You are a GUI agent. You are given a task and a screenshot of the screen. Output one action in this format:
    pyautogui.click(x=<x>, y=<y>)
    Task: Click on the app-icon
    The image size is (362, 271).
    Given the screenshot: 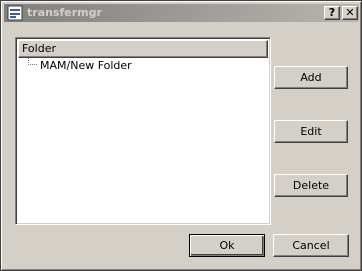 What is the action you would take?
    pyautogui.click(x=15, y=13)
    